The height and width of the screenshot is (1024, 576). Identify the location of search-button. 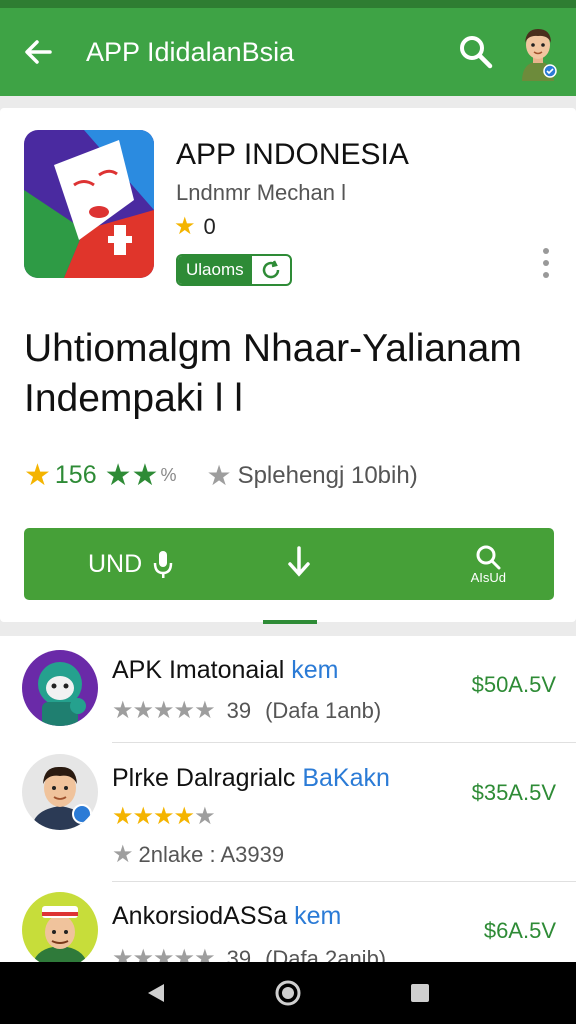
(476, 52).